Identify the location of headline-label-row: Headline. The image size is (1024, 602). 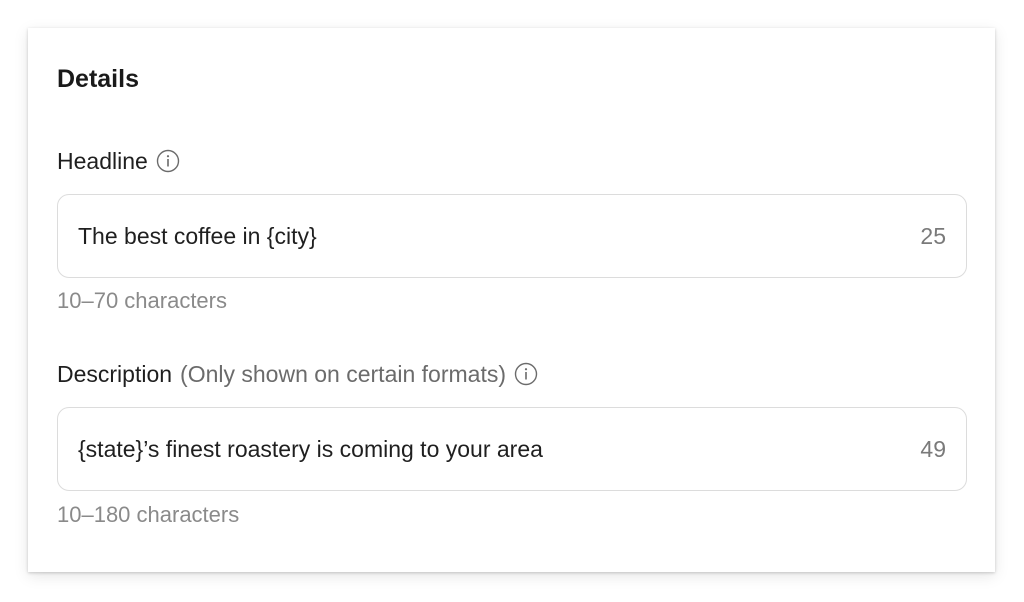
(118, 161).